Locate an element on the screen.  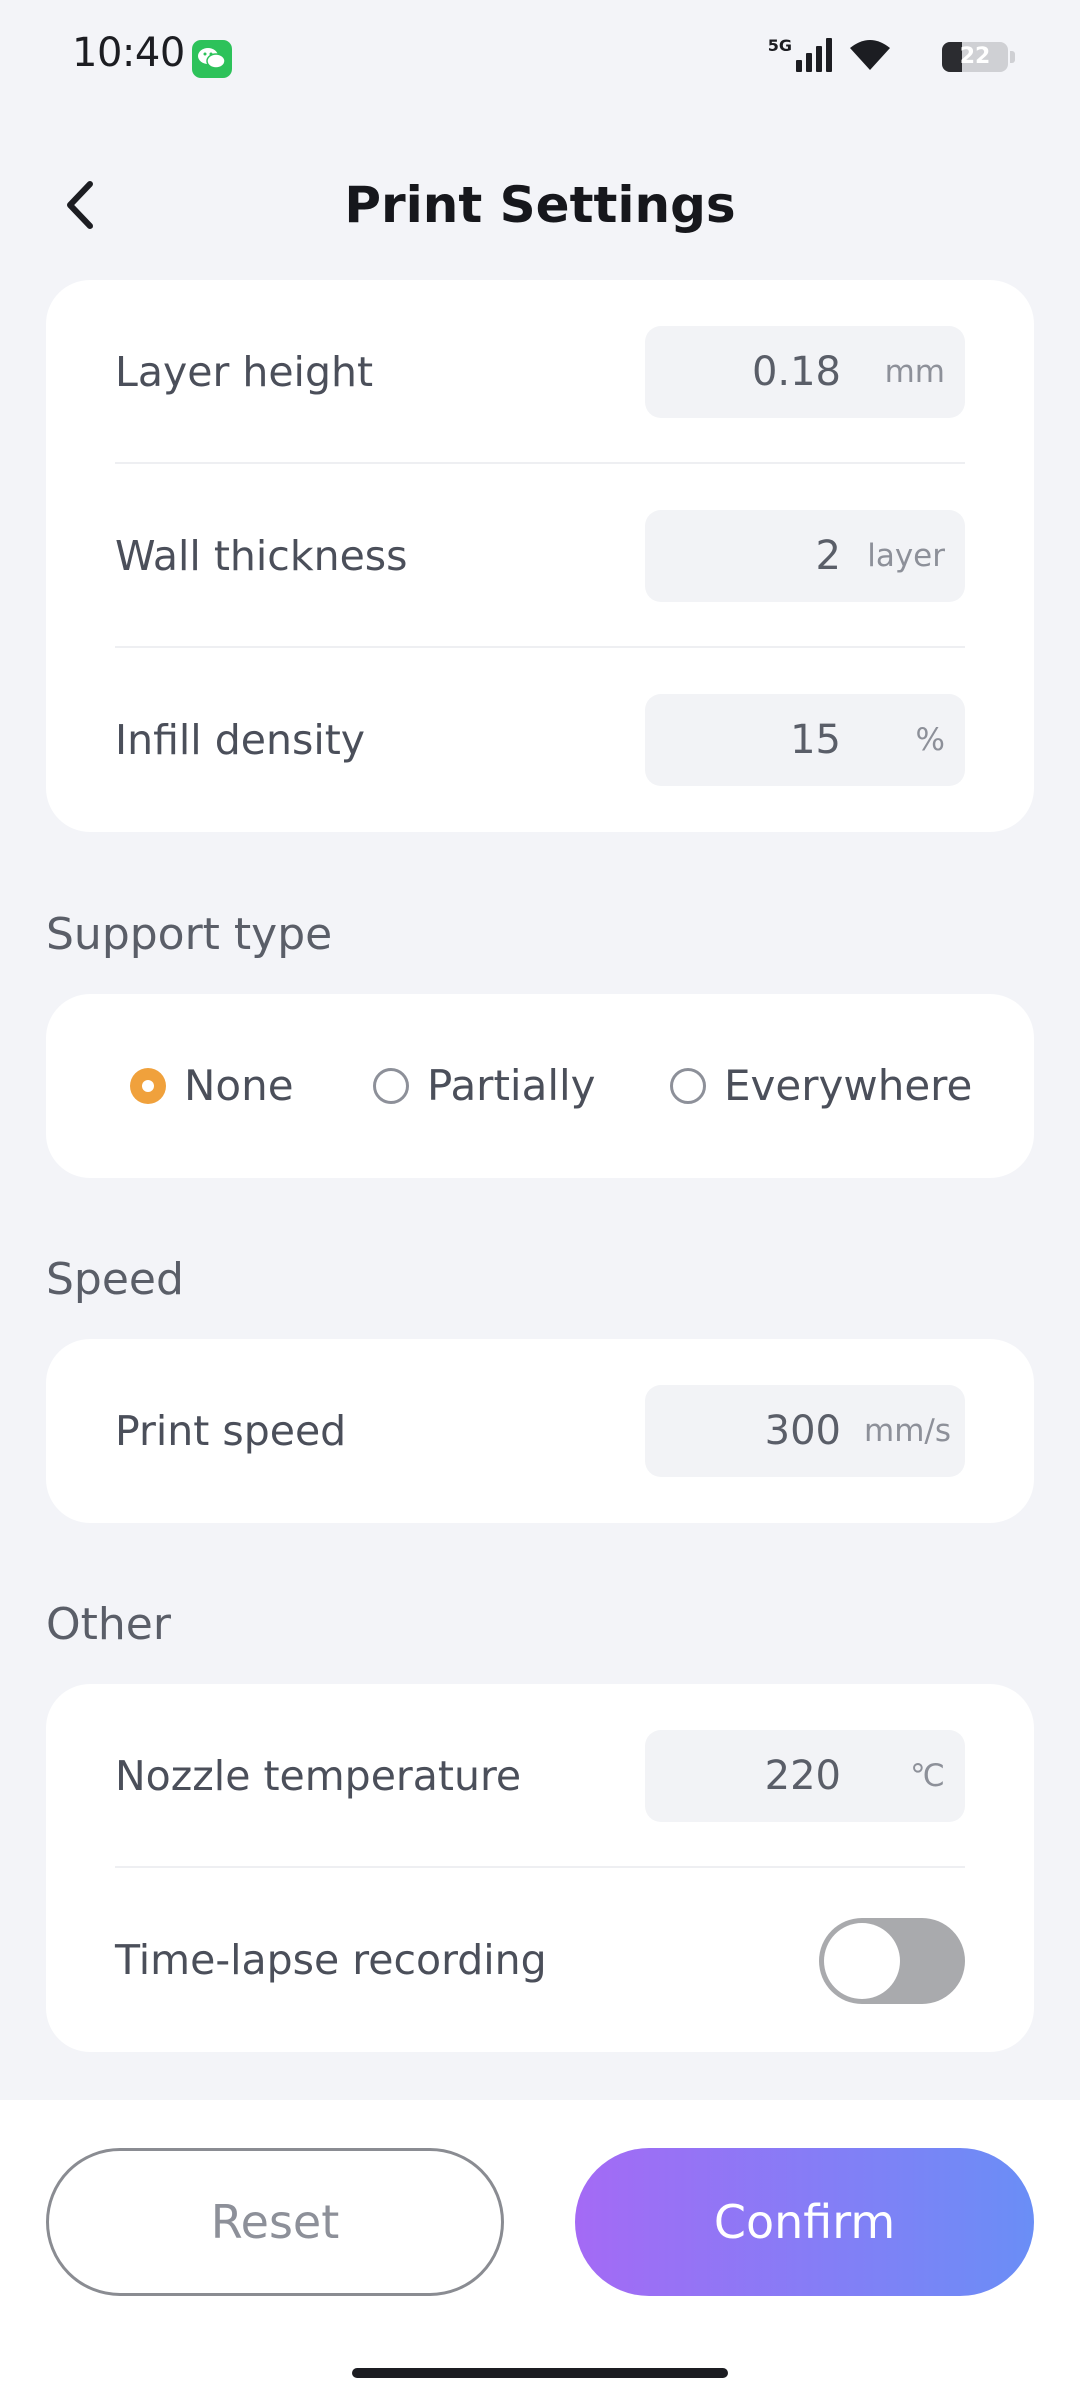
timelapse-label: Time-lapse recording is located at coordinates (331, 1960).